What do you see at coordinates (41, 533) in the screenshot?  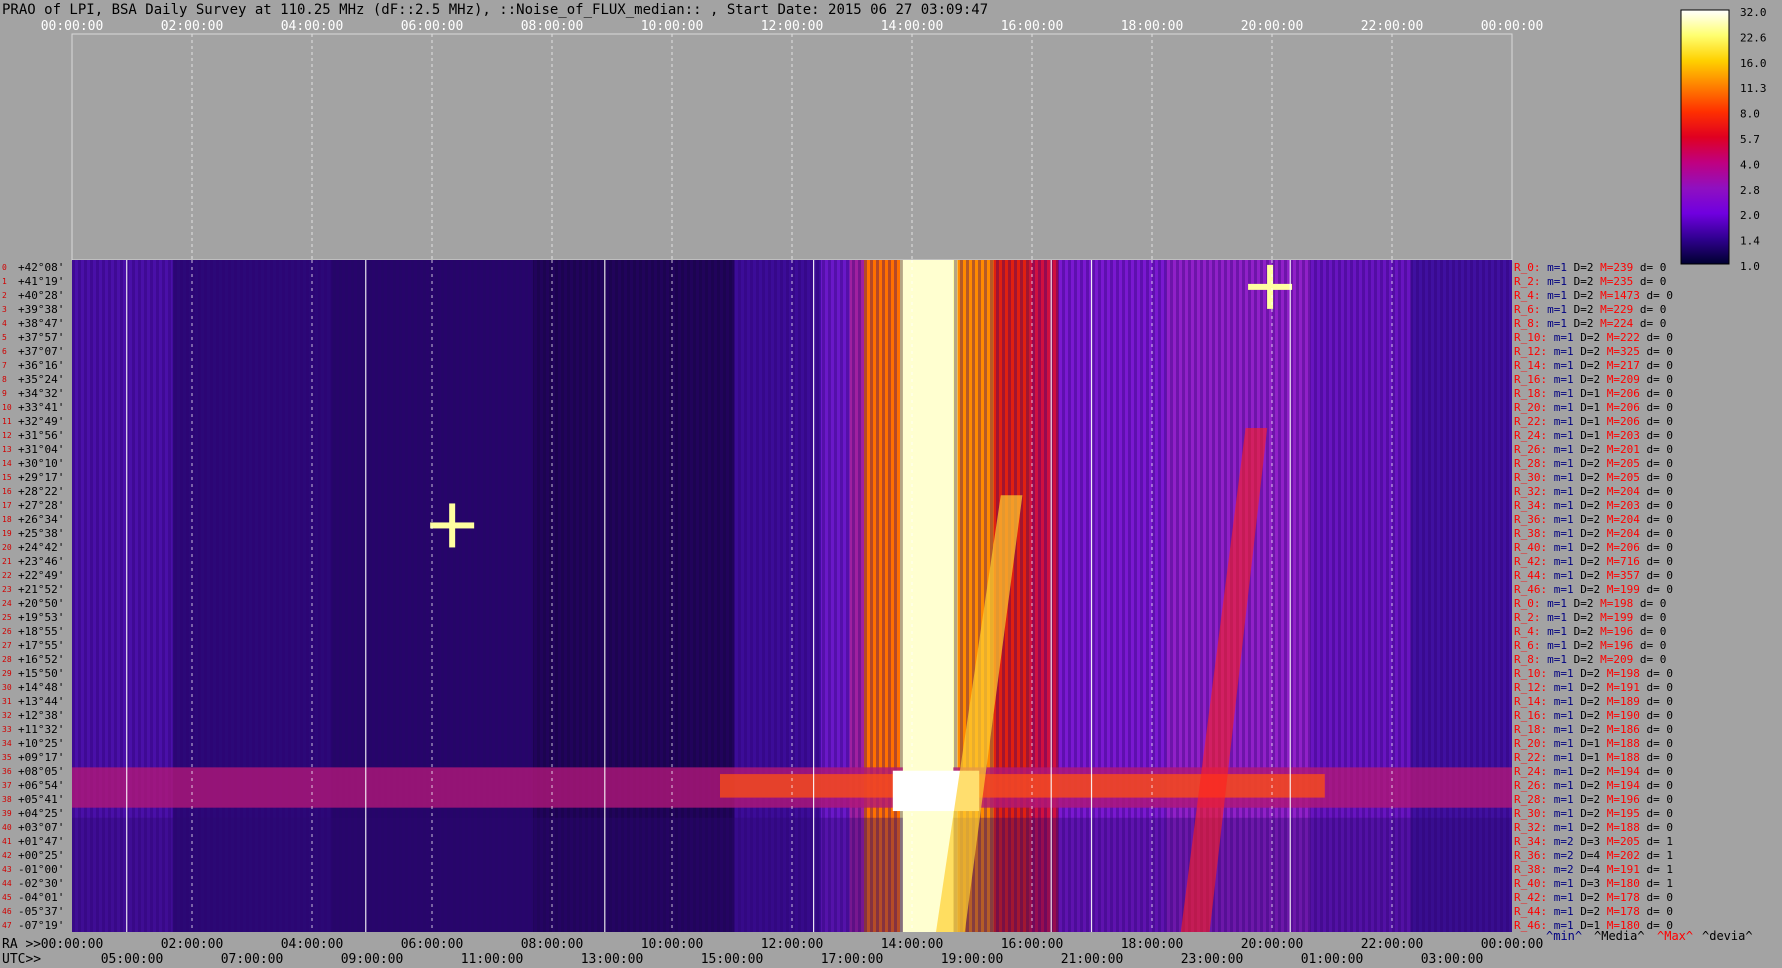 I see `declination-label: +25°38'` at bounding box center [41, 533].